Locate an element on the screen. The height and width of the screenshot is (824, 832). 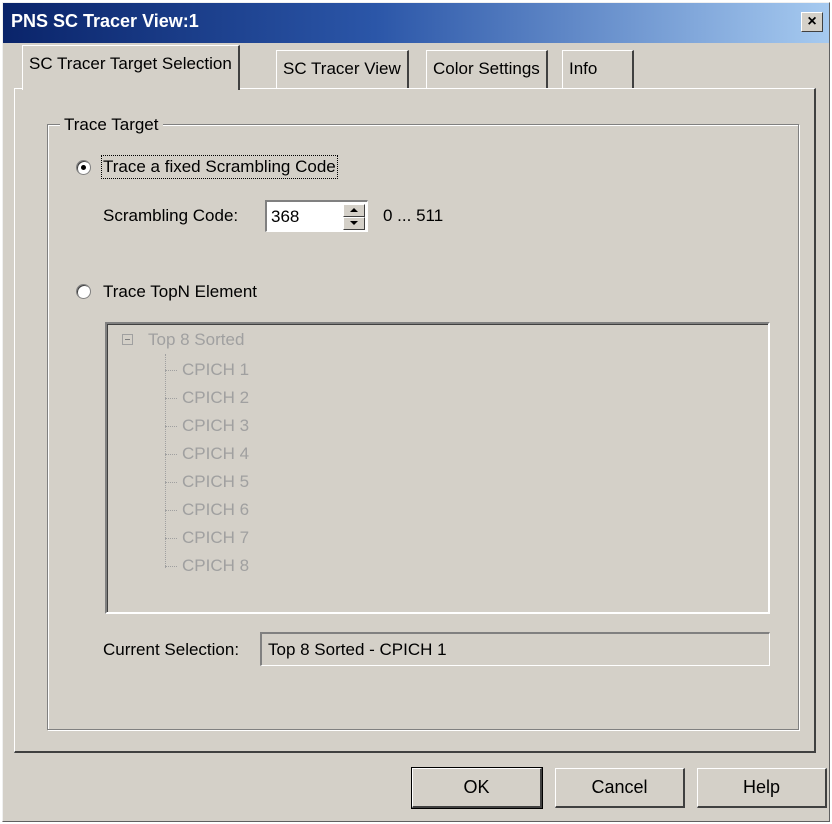
tab-sc-tracer-view: SC Tracer View is located at coordinates (342, 69).